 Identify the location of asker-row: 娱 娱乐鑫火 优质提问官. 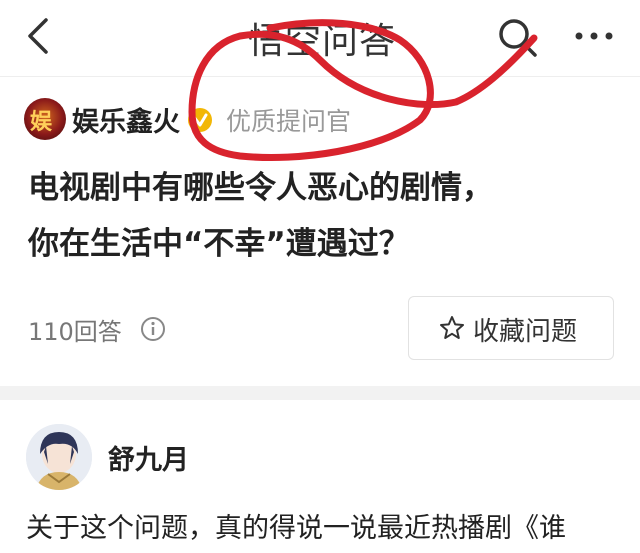
(320, 120).